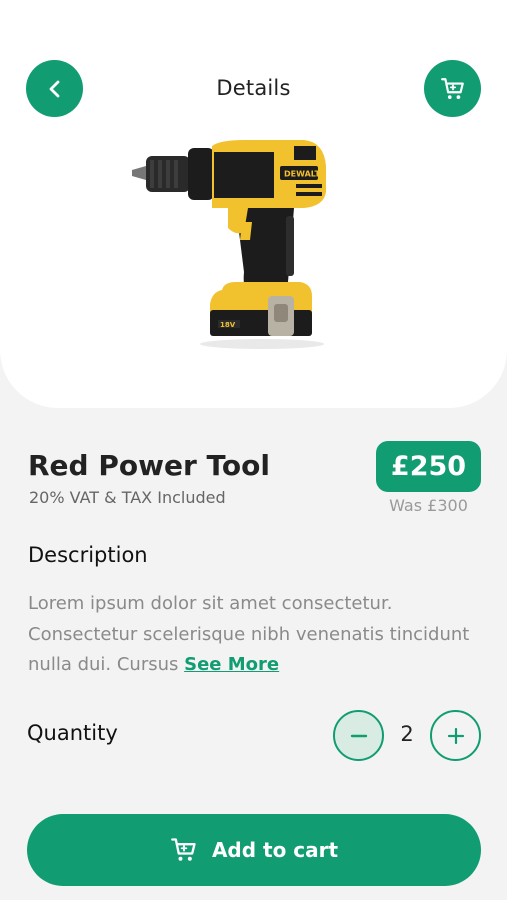 Image resolution: width=507 pixels, height=900 pixels. I want to click on quantity-increment-button, so click(455, 735).